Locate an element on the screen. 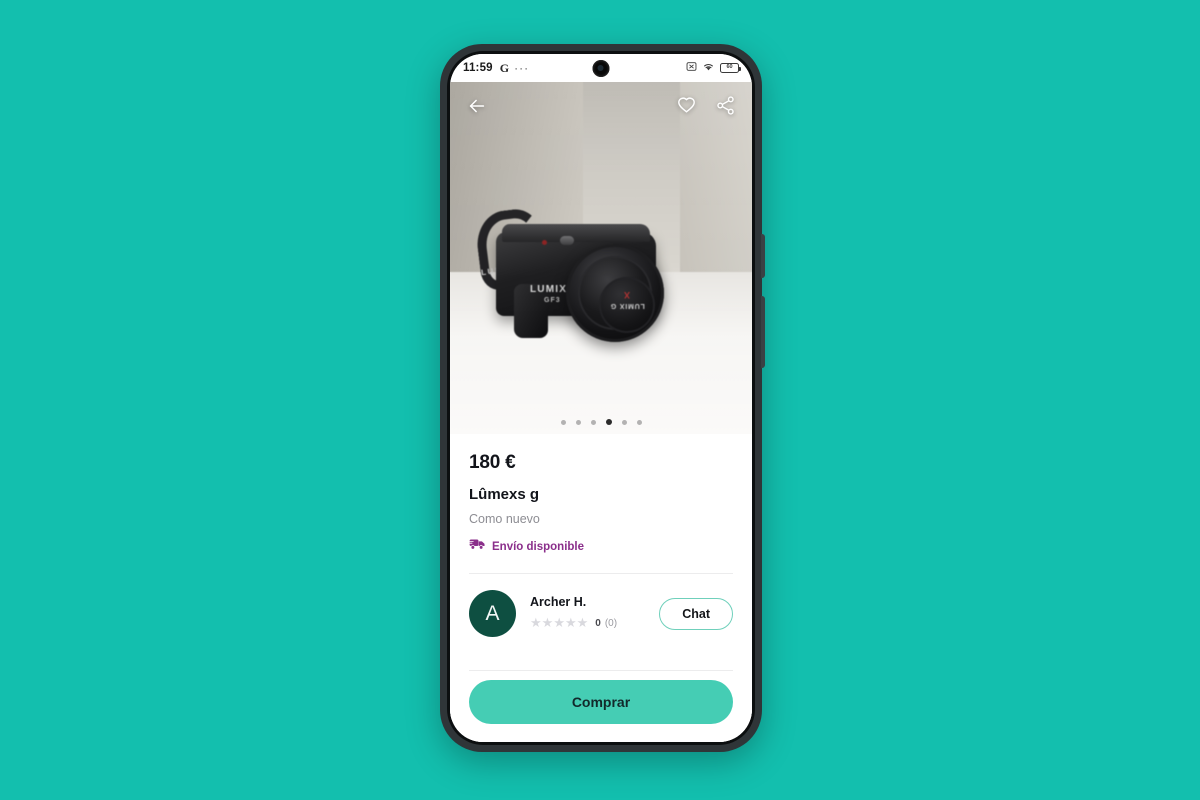 The width and height of the screenshot is (1200, 800). product-price: 180 € is located at coordinates (492, 462).